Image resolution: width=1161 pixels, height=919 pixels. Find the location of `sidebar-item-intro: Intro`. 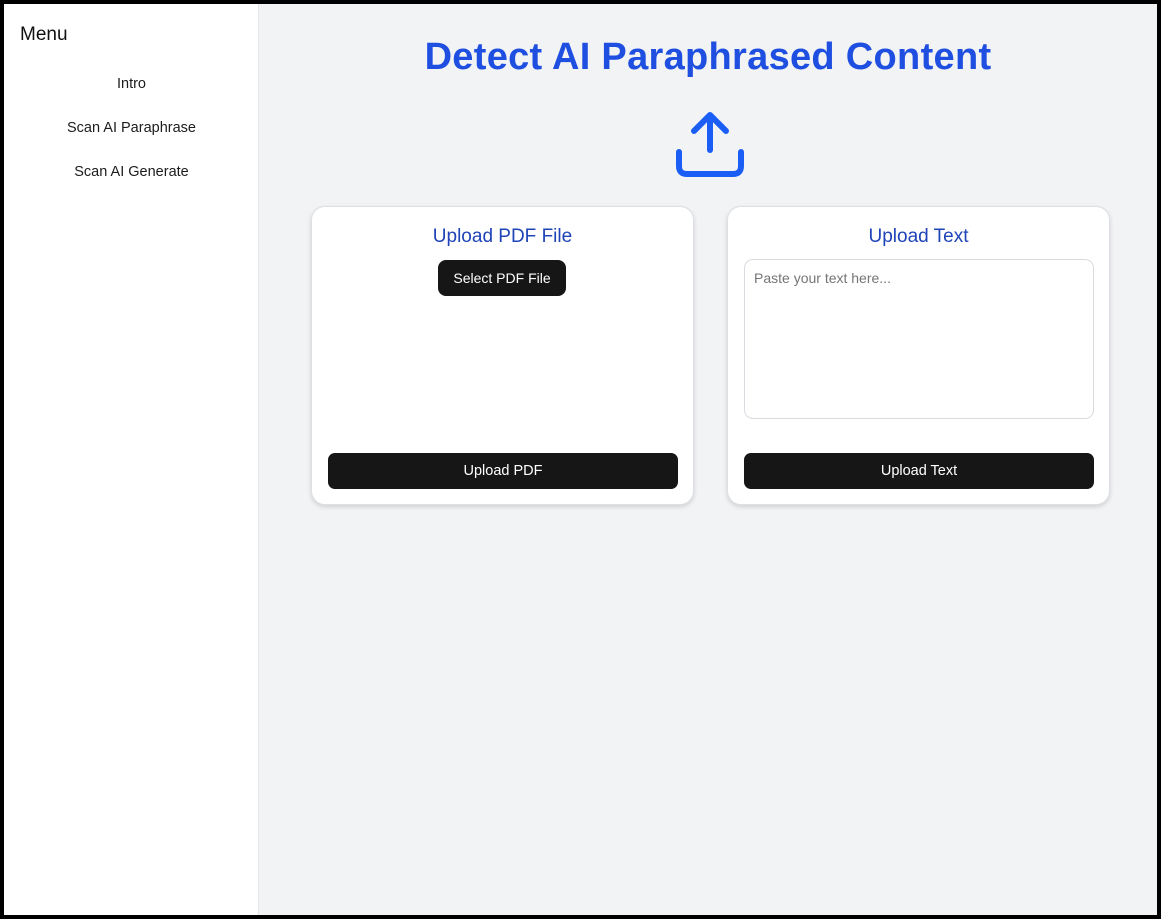

sidebar-item-intro: Intro is located at coordinates (131, 92).